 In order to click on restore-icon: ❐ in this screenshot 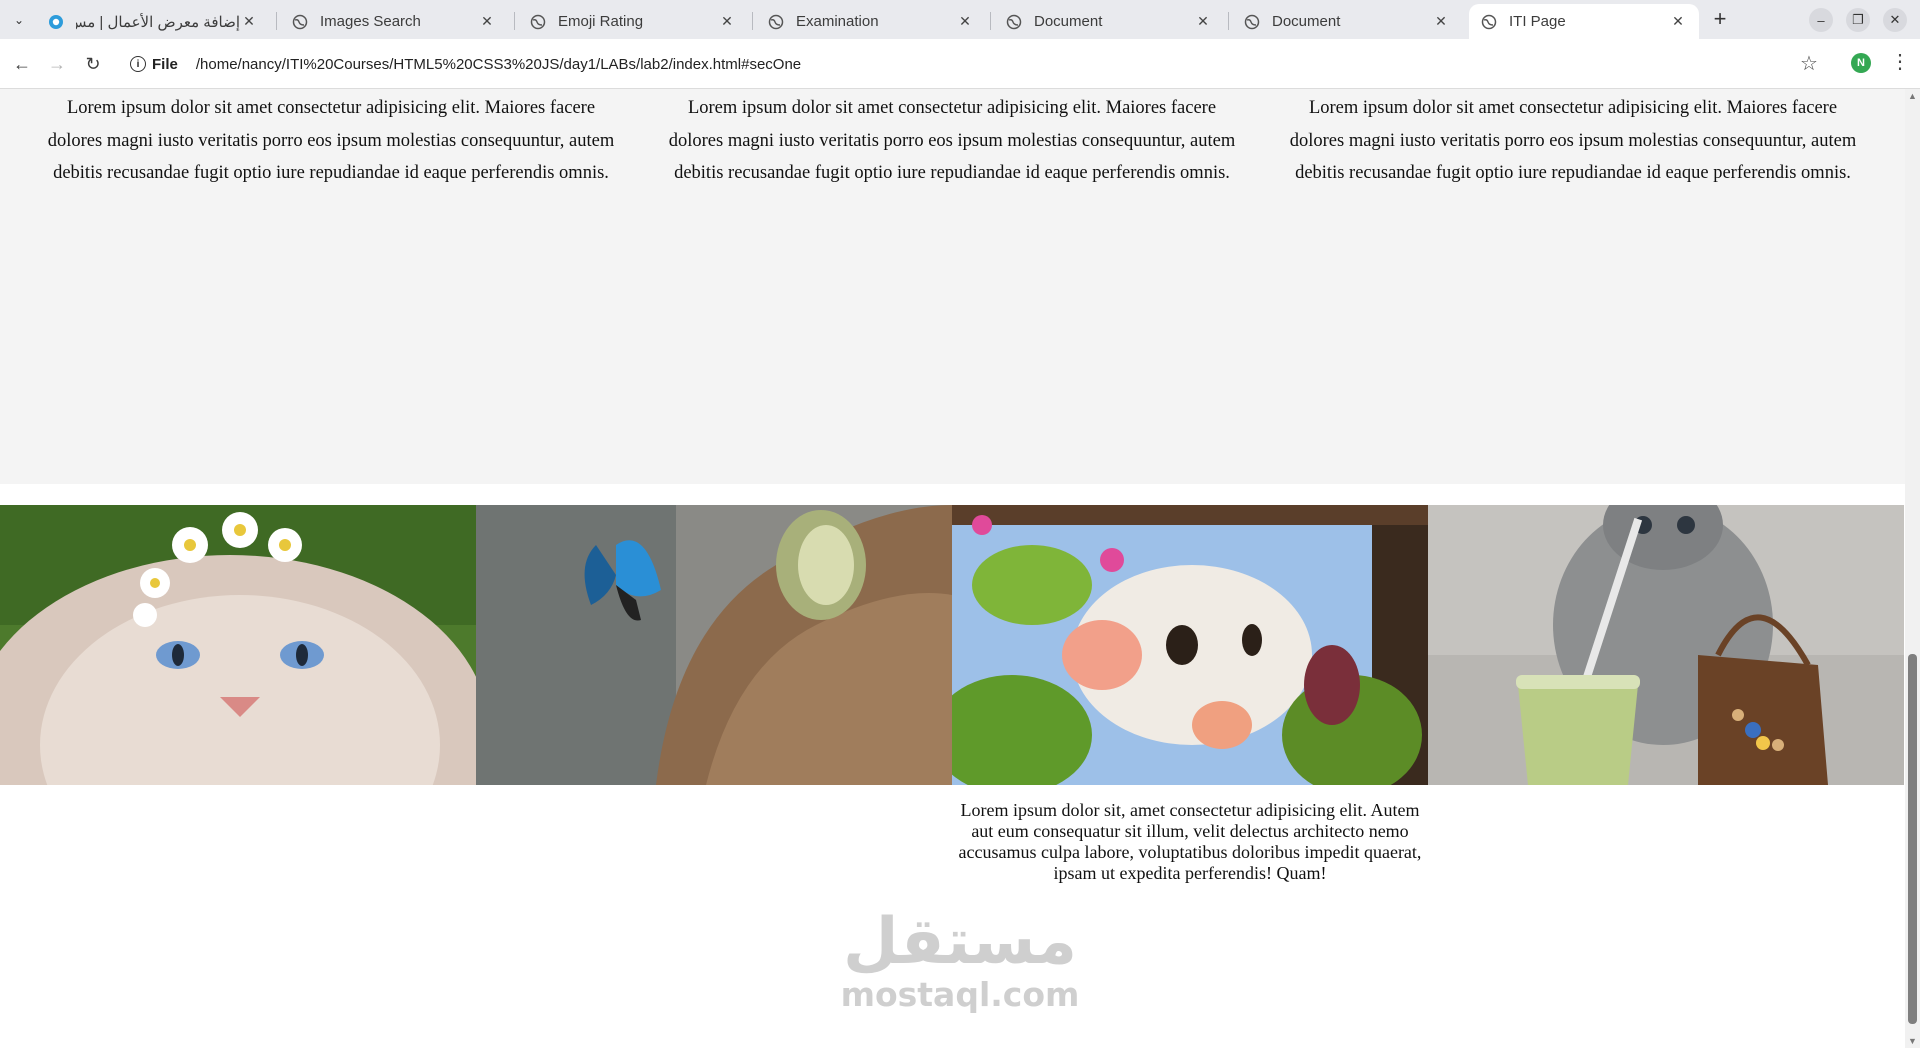, I will do `click(1858, 19)`.